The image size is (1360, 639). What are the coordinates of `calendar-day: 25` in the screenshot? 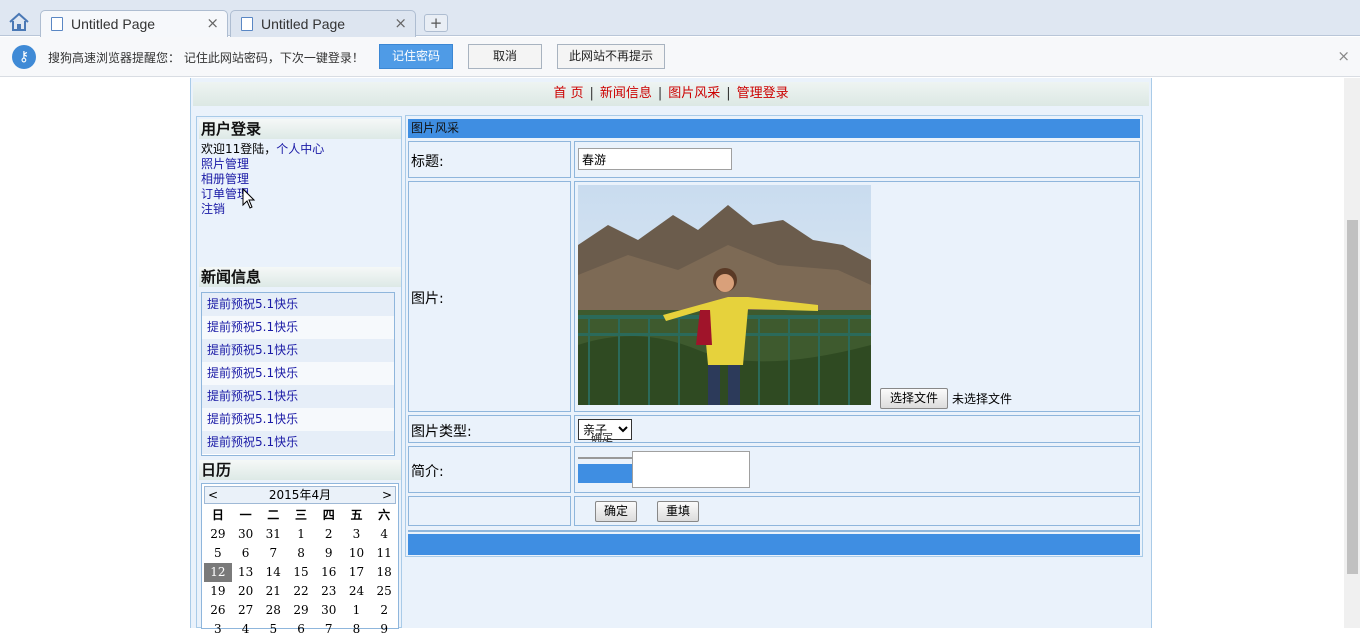 It's located at (384, 591).